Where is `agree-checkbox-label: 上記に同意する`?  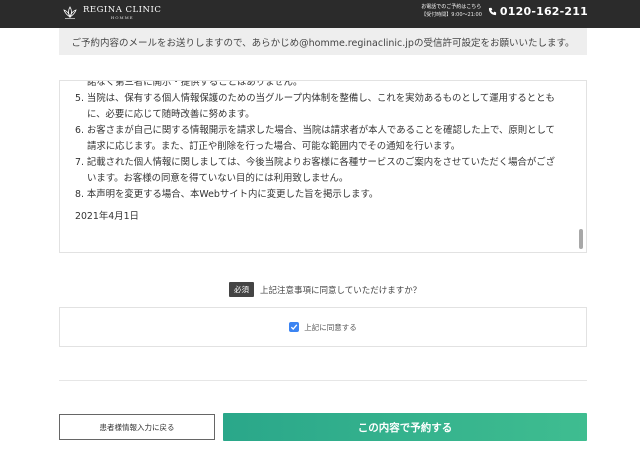
agree-checkbox-label: 上記に同意する is located at coordinates (330, 327).